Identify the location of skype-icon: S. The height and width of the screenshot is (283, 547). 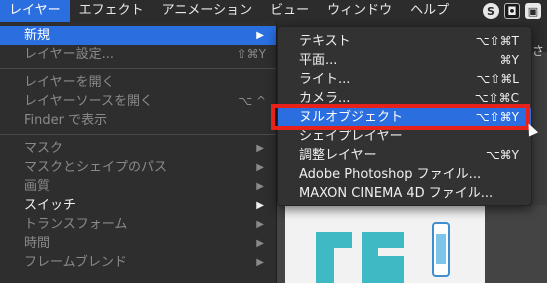
(491, 11).